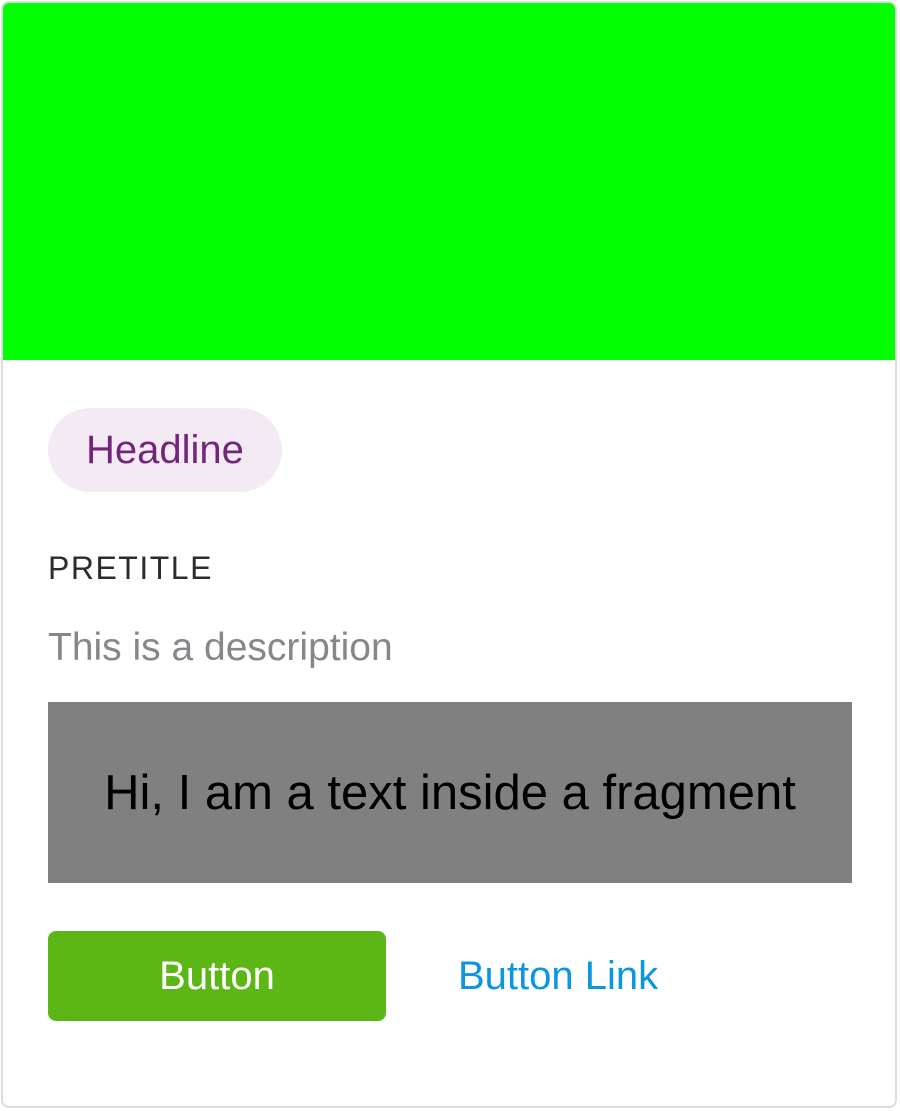 The height and width of the screenshot is (1111, 900). Describe the element at coordinates (217, 976) in the screenshot. I see `primary-button: Button` at that location.